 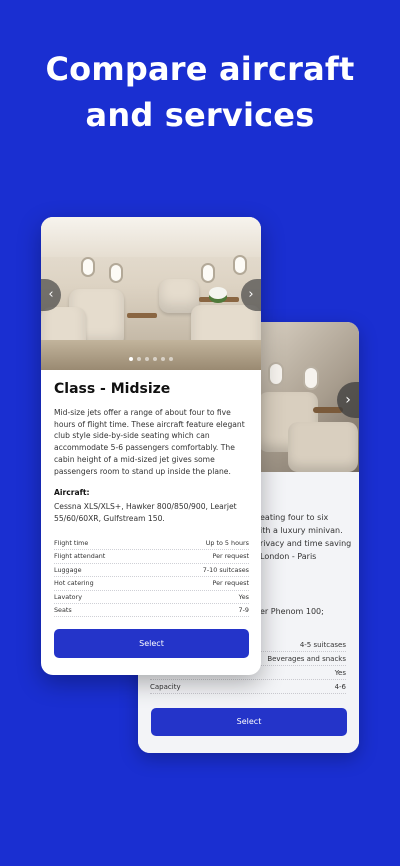 What do you see at coordinates (151, 571) in the screenshot?
I see `spec-row-luggage: Luggage 7-10 suitcases` at bounding box center [151, 571].